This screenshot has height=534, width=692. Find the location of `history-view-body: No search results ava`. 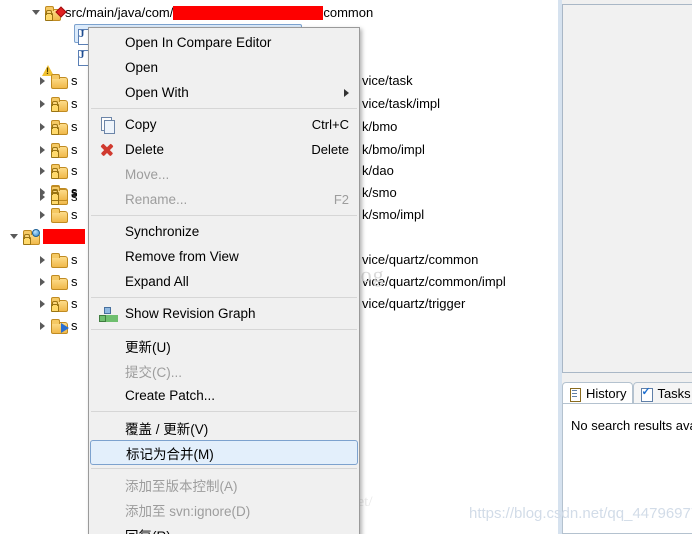

history-view-body: No search results ava is located at coordinates (627, 468).